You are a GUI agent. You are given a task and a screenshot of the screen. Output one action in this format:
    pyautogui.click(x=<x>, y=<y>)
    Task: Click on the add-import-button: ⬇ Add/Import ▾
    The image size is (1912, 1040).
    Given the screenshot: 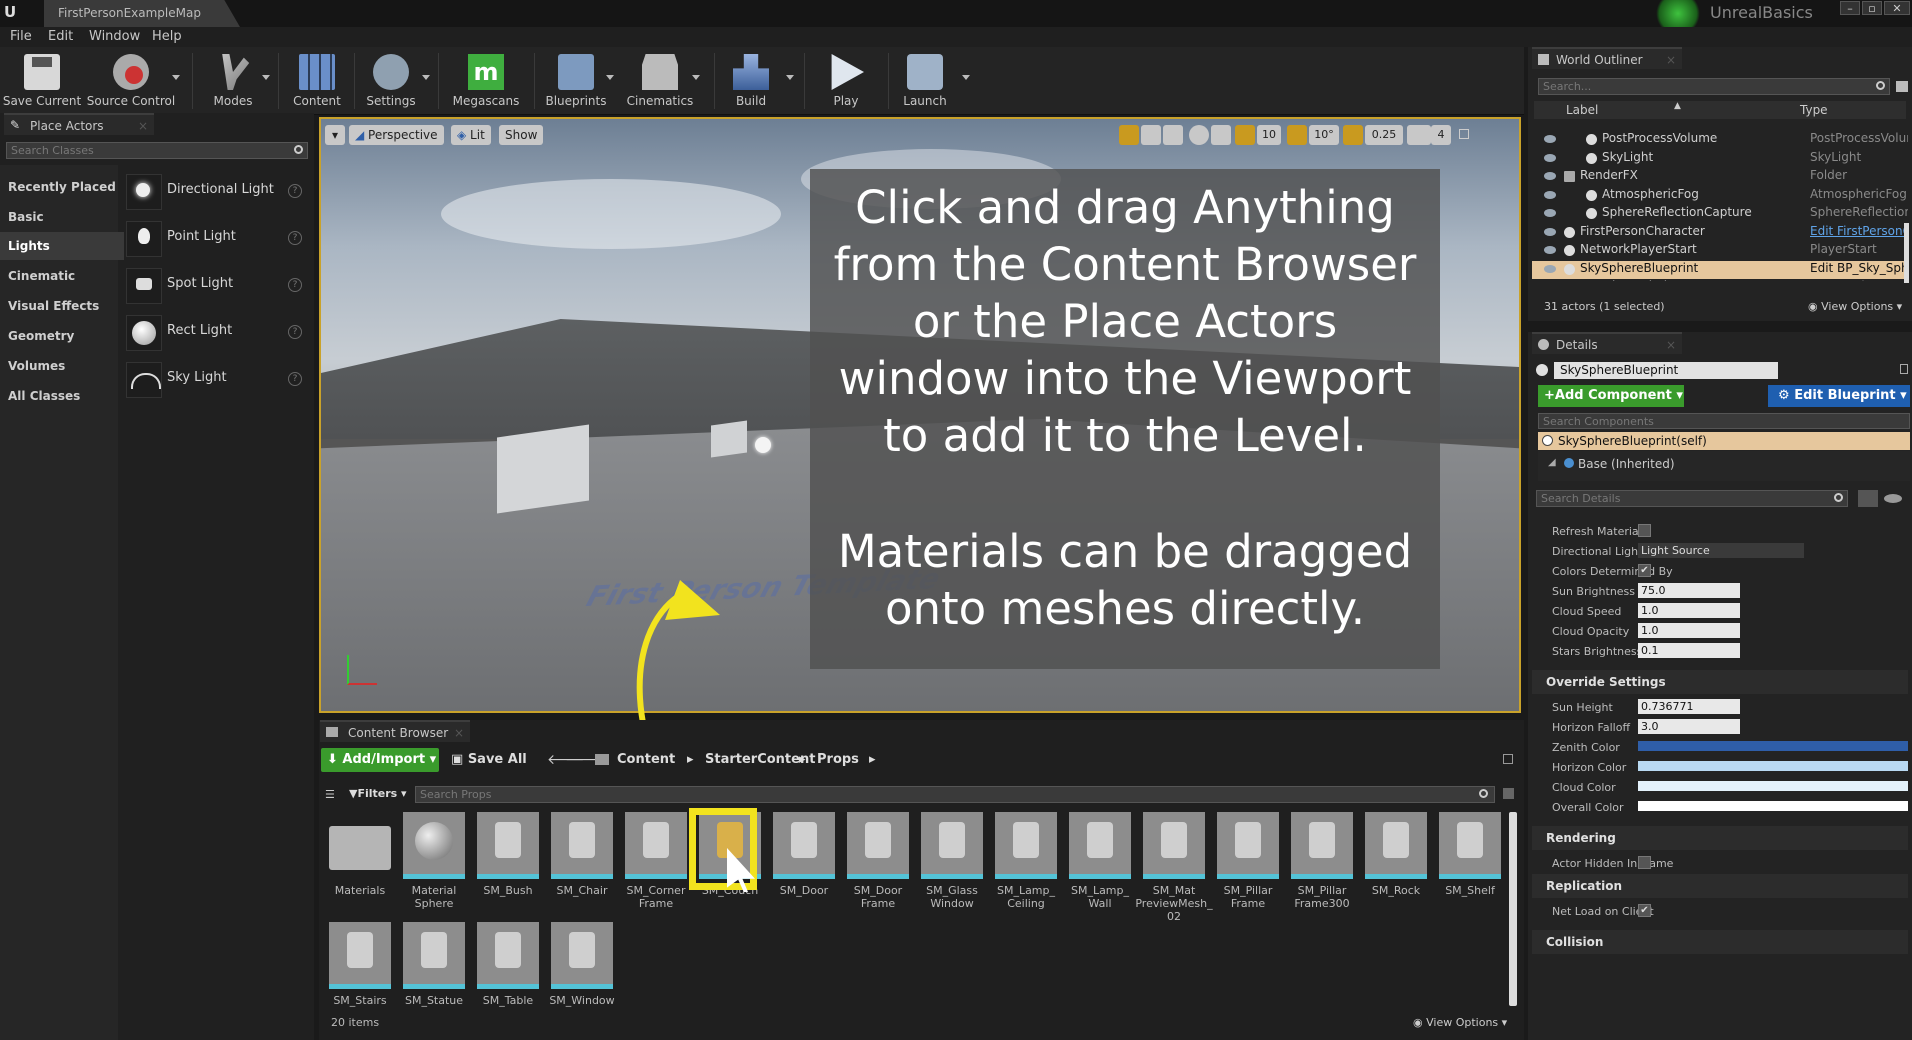 What is the action you would take?
    pyautogui.click(x=380, y=760)
    